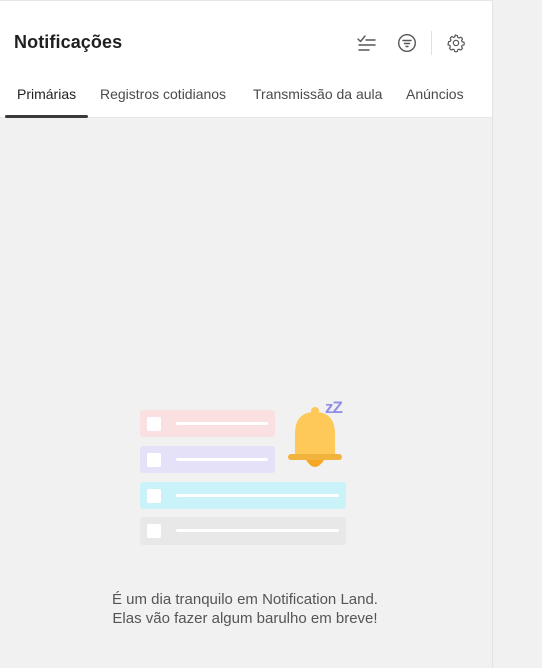 The width and height of the screenshot is (542, 668). Describe the element at coordinates (334, 407) in the screenshot. I see `zz-label: zZ` at that location.